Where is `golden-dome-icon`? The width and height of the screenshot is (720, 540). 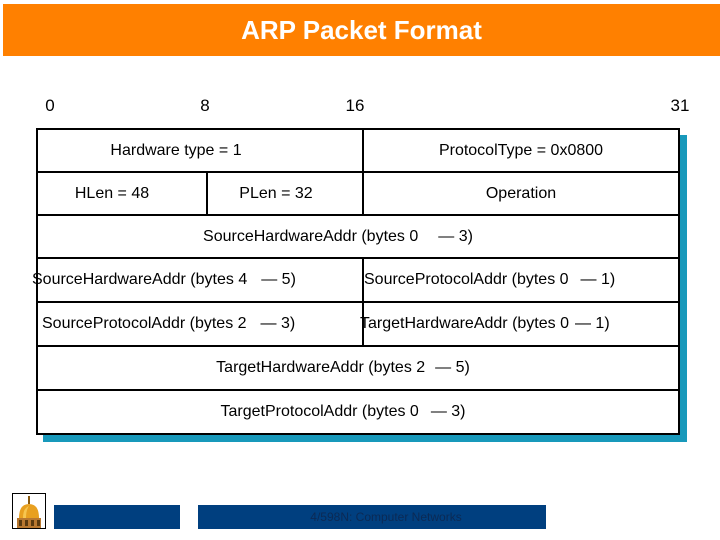 golden-dome-icon is located at coordinates (29, 511).